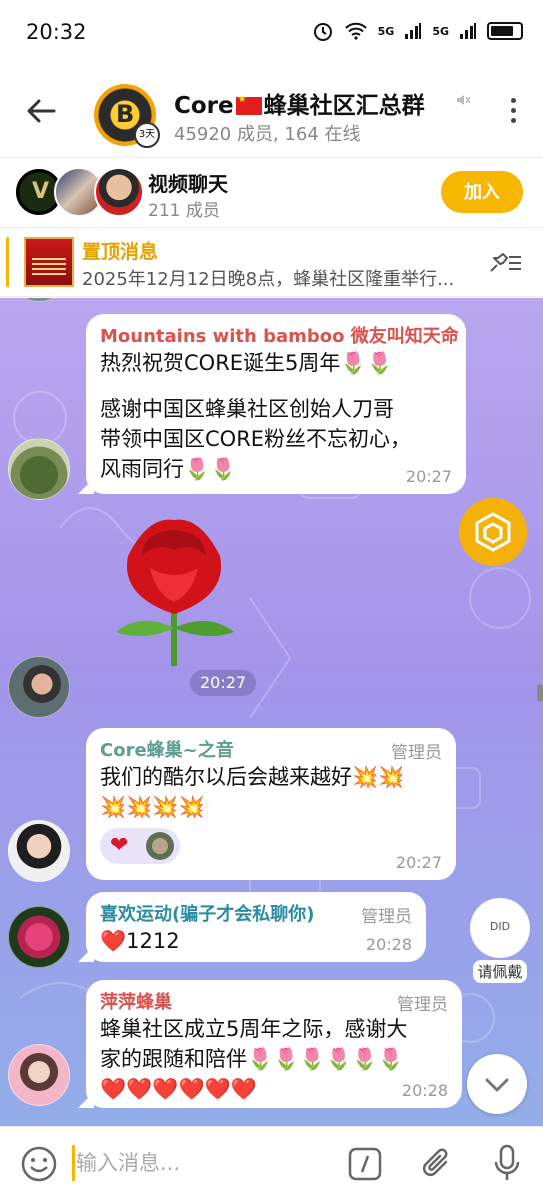 The width and height of the screenshot is (543, 1200). I want to click on status-time: 20:32, so click(56, 32).